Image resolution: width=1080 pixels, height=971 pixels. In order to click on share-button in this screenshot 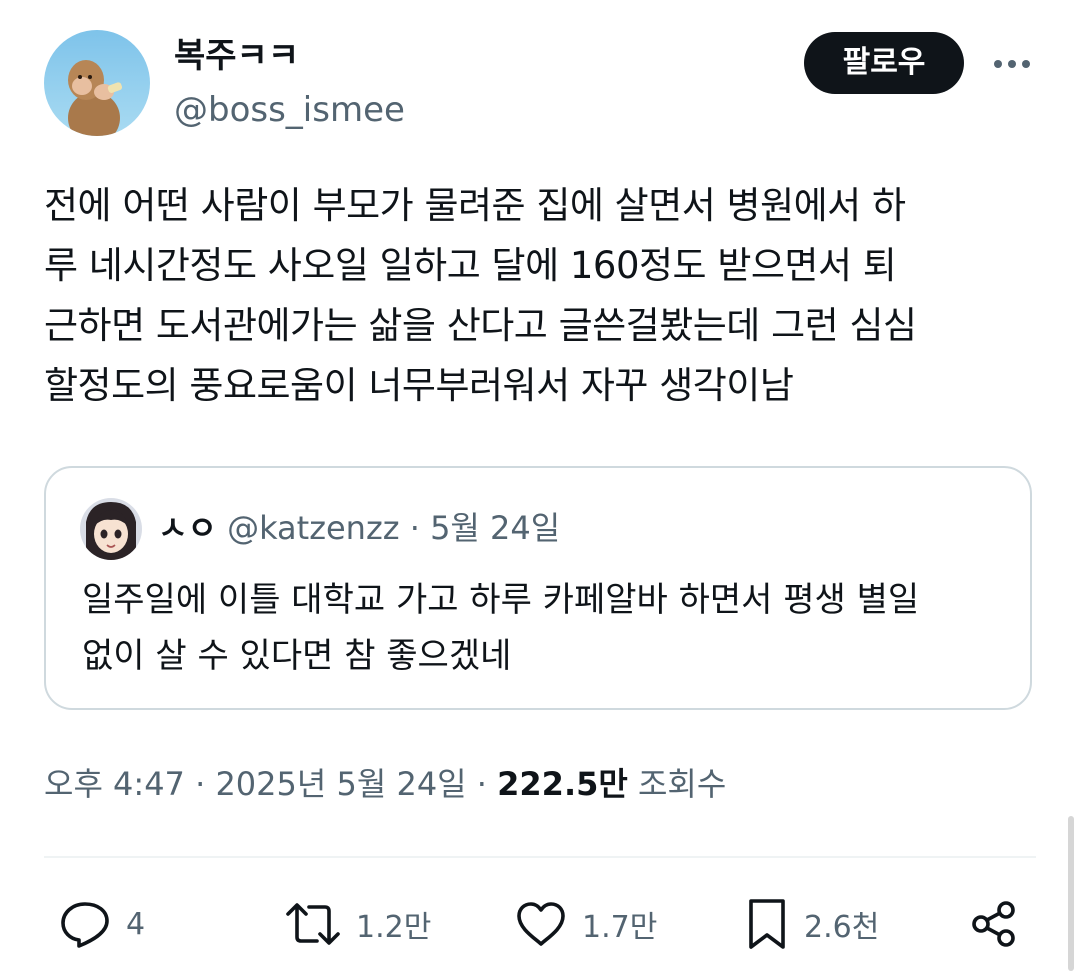, I will do `click(994, 924)`.